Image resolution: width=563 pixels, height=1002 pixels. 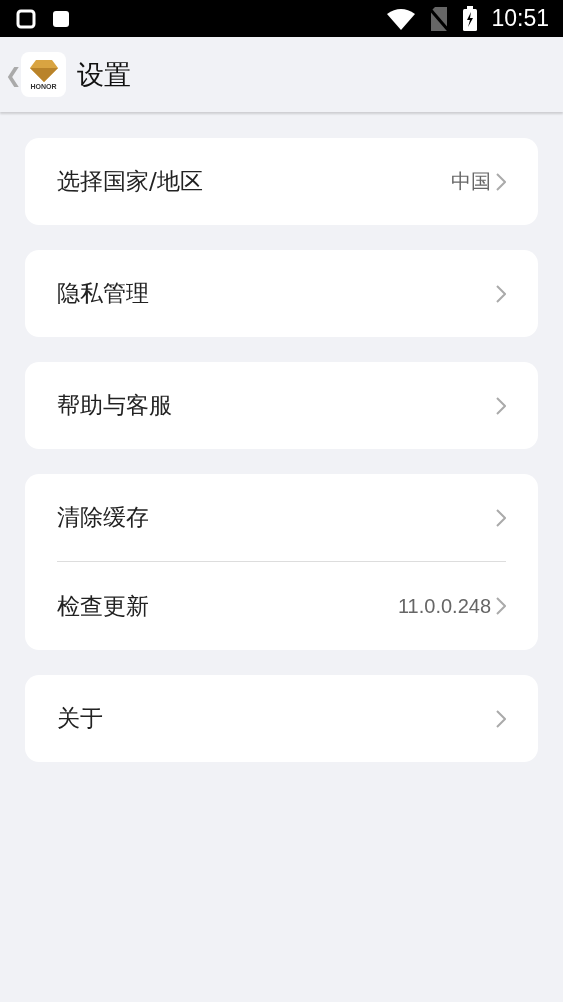 What do you see at coordinates (43, 70) in the screenshot?
I see `diamond-icon` at bounding box center [43, 70].